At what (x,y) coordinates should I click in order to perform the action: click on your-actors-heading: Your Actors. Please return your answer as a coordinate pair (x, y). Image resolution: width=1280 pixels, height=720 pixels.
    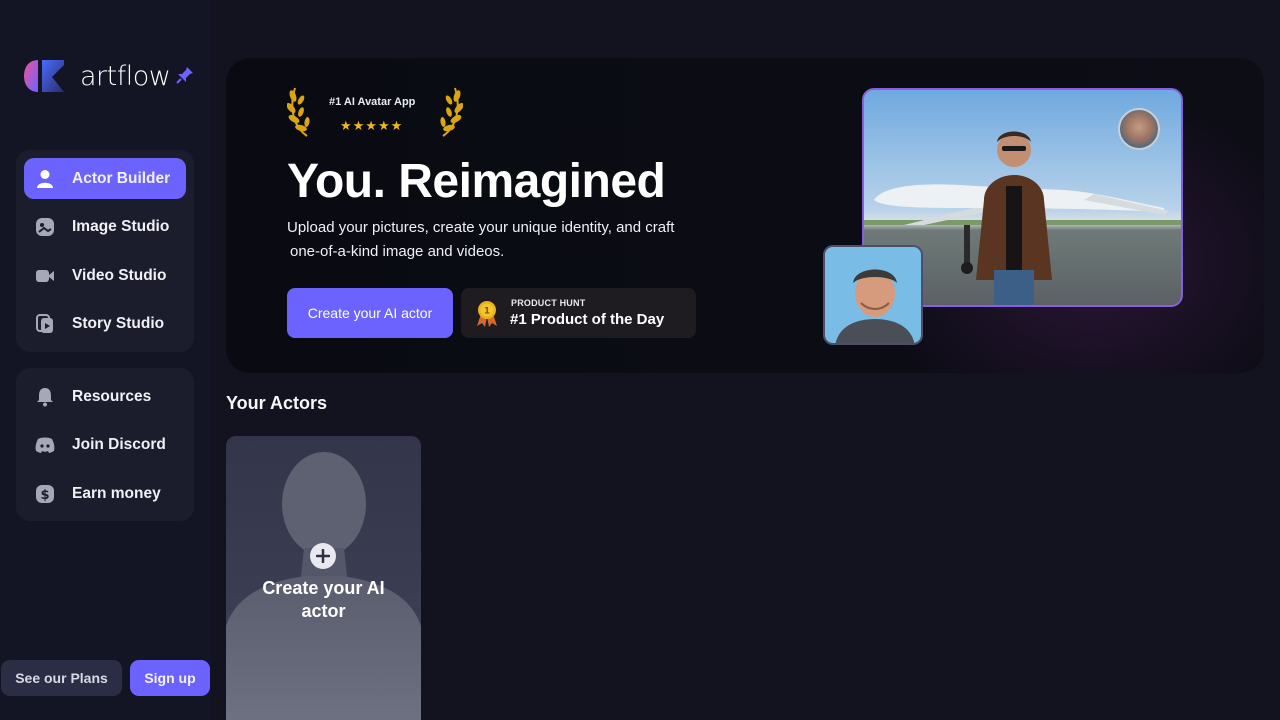
    Looking at the image, I should click on (277, 403).